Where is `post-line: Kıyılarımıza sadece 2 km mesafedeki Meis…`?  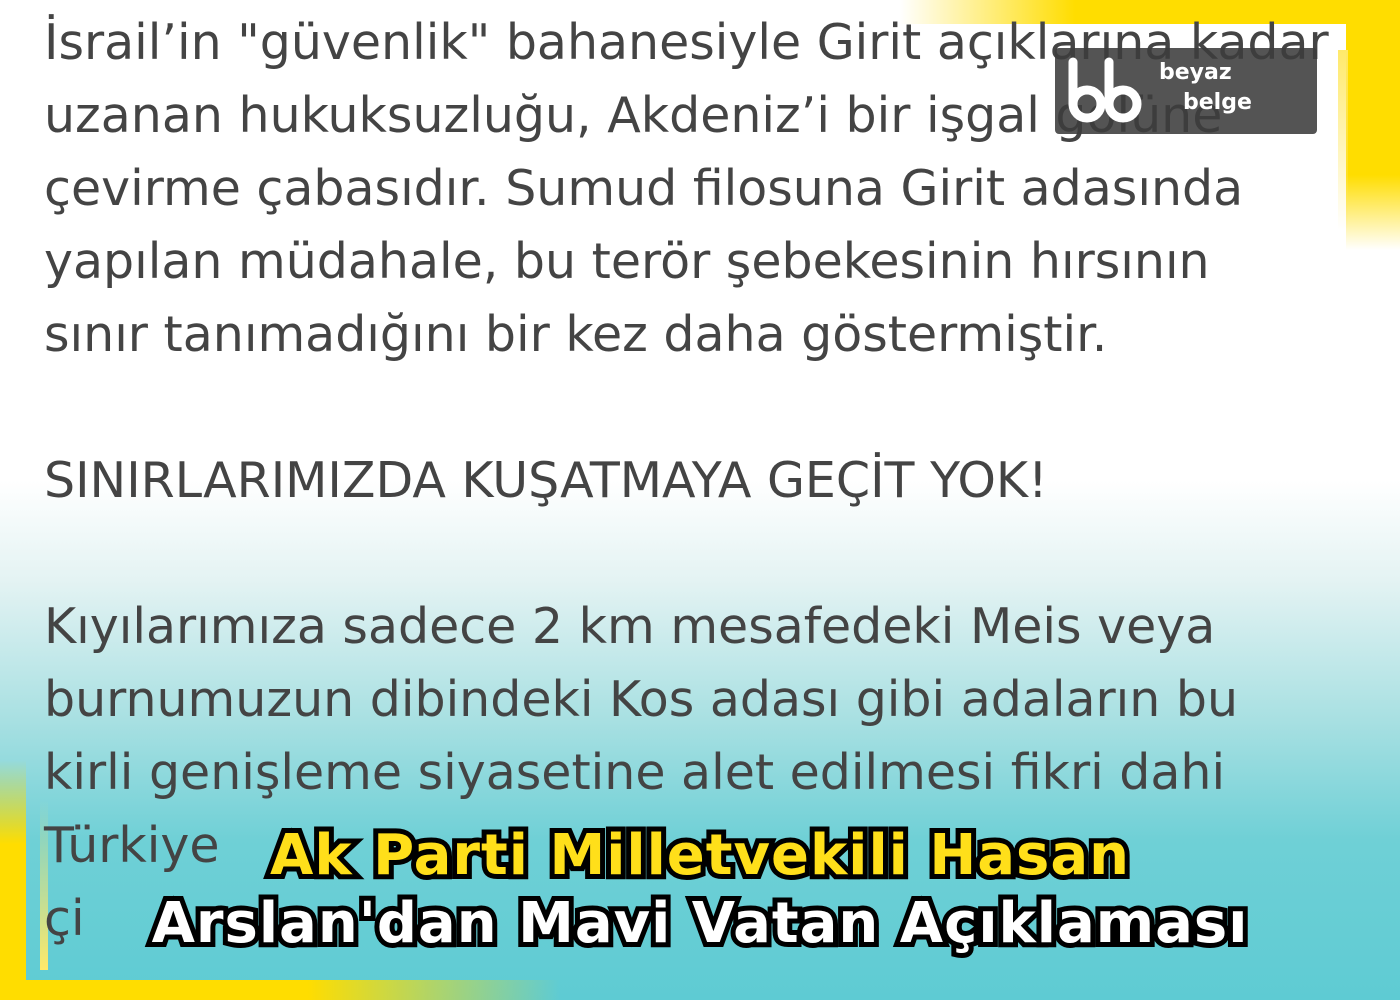
post-line: Kıyılarımıza sadece 2 km mesafedeki Meis… is located at coordinates (630, 626).